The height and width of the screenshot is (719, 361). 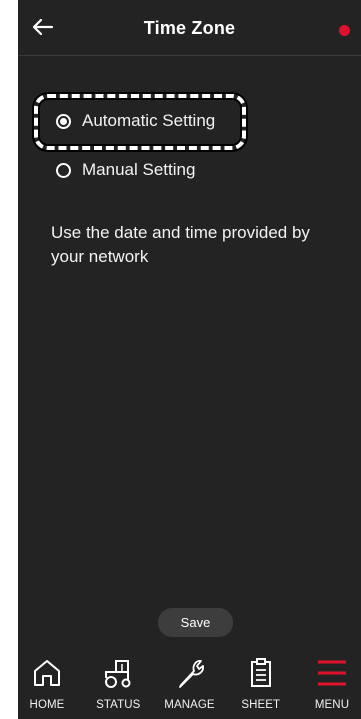 I want to click on tab-label: HOME, so click(x=47, y=705).